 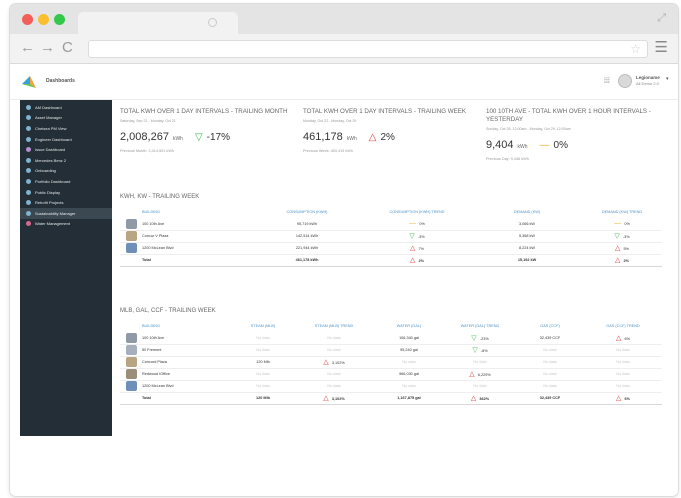 I want to click on trend-percent: 7%, so click(x=421, y=249).